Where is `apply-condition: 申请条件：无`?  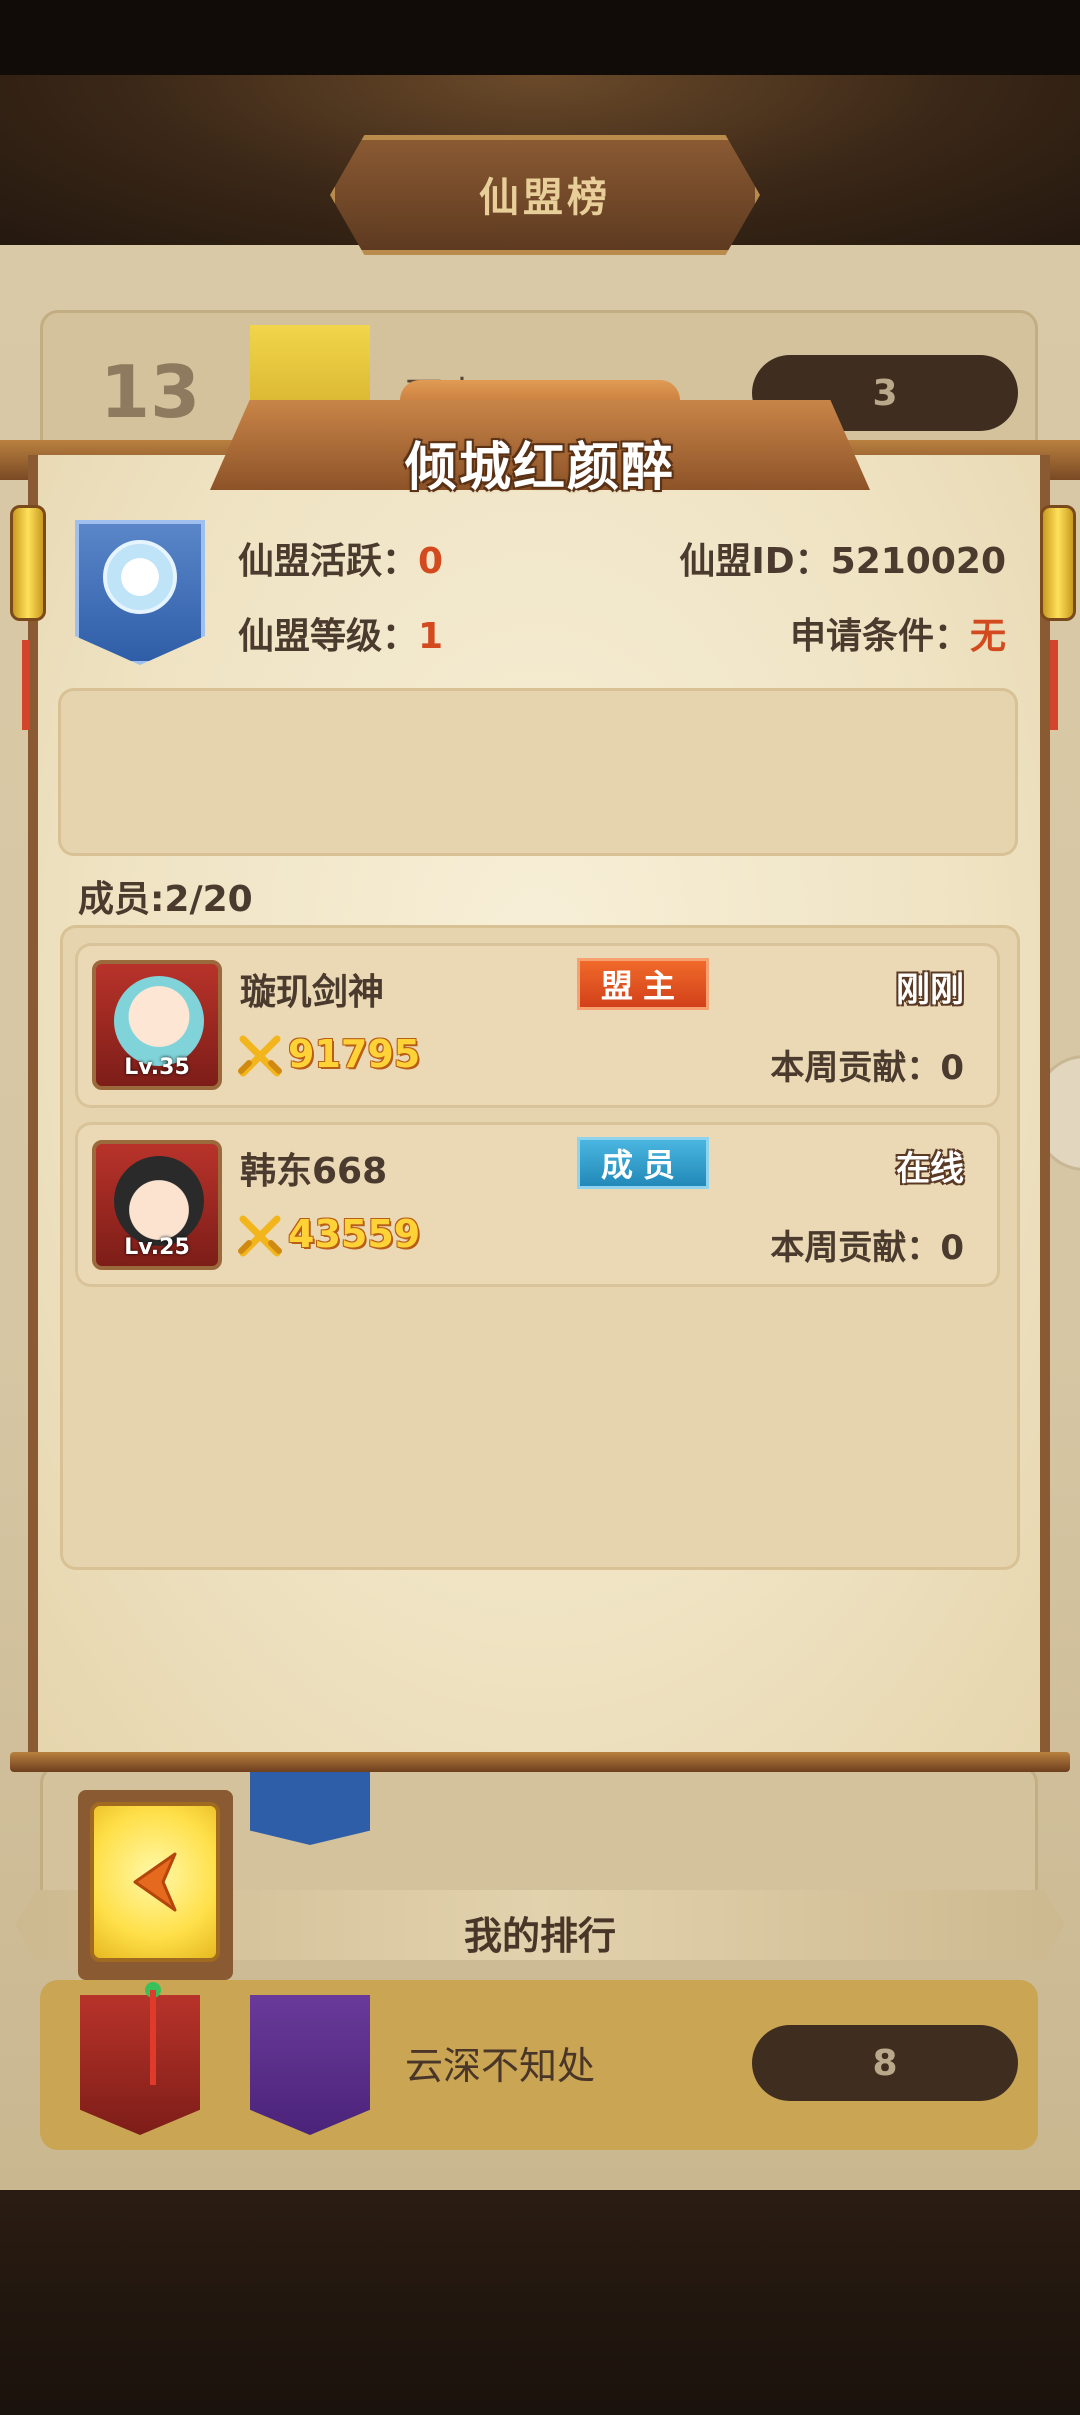
apply-condition: 申请条件：无 is located at coordinates (898, 633).